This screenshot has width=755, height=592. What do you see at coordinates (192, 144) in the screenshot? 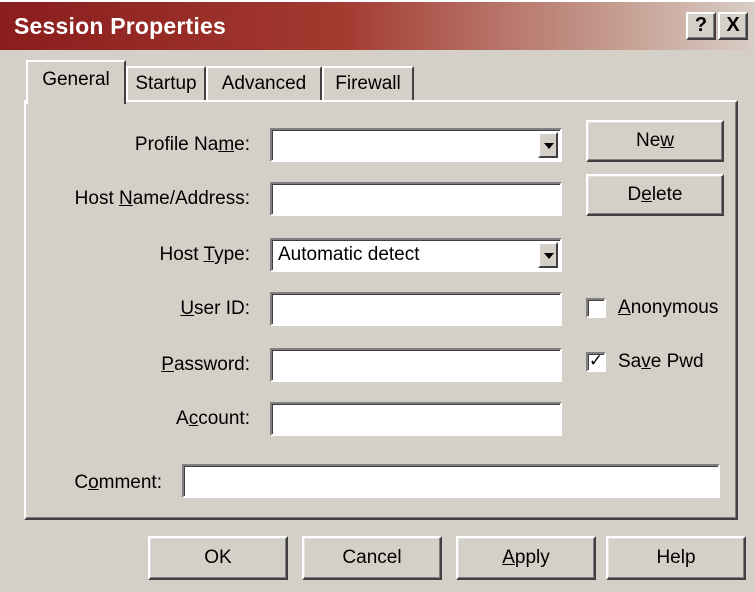
I see `profile-name-label: Profile Name:` at bounding box center [192, 144].